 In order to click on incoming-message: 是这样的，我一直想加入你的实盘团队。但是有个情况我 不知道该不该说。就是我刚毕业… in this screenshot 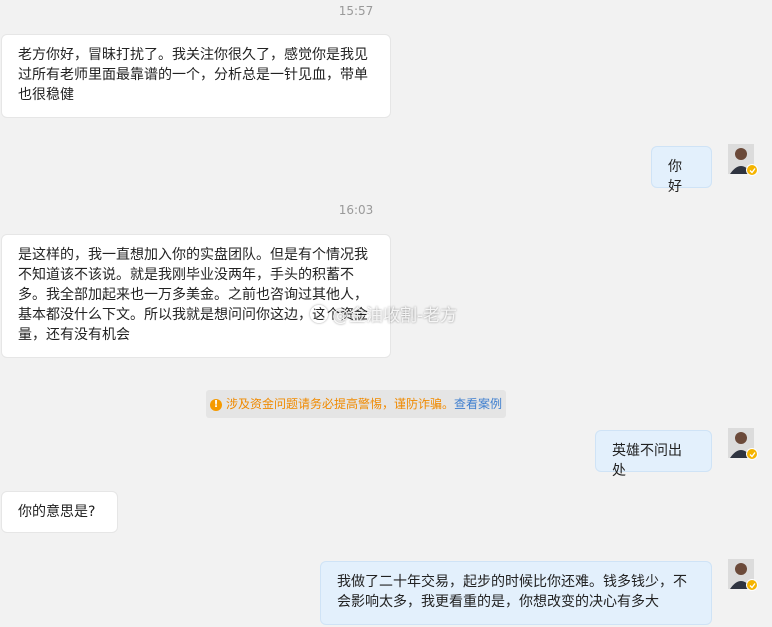, I will do `click(196, 296)`.